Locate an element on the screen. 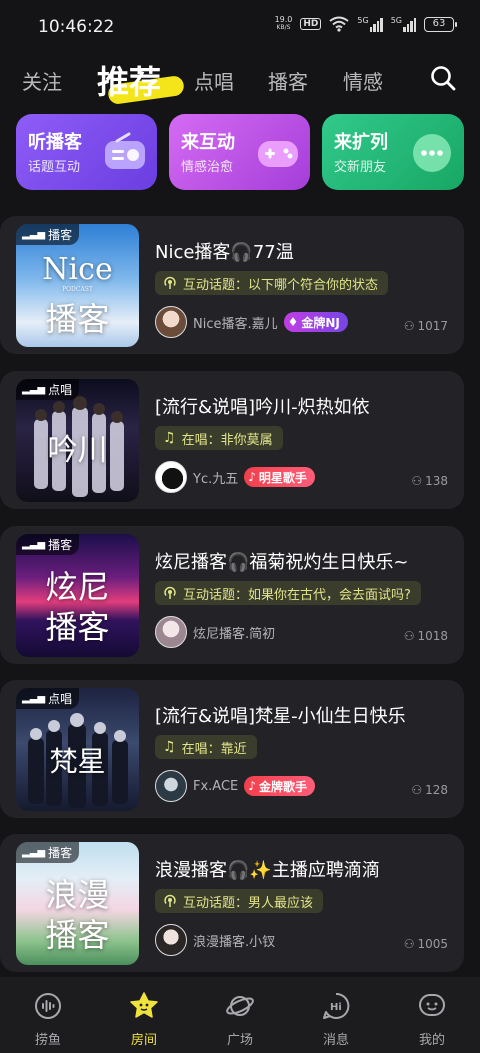 The image size is (480, 1053). room-topic: 互动话题：以下哪个符合你的状态 is located at coordinates (272, 283).